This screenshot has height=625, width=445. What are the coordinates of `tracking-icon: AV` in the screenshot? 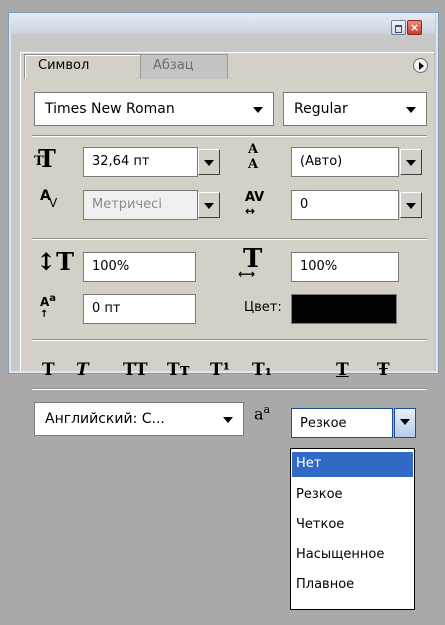 It's located at (255, 197).